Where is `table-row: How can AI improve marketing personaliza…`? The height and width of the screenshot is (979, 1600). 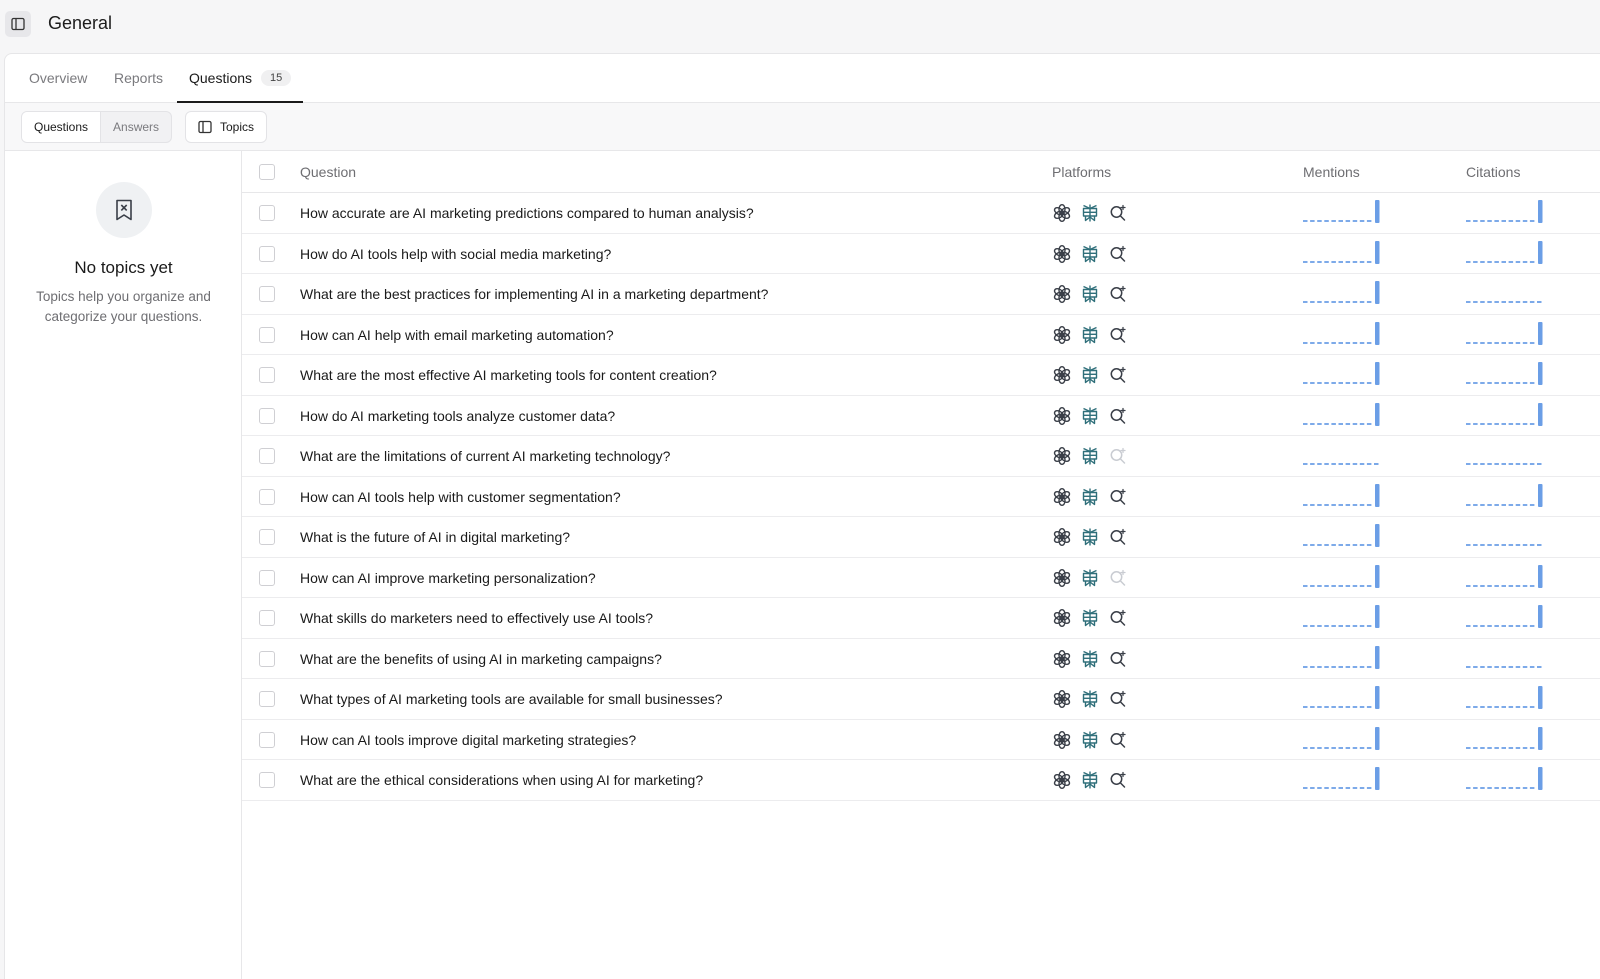
table-row: How can AI improve marketing personaliza… is located at coordinates (921, 578).